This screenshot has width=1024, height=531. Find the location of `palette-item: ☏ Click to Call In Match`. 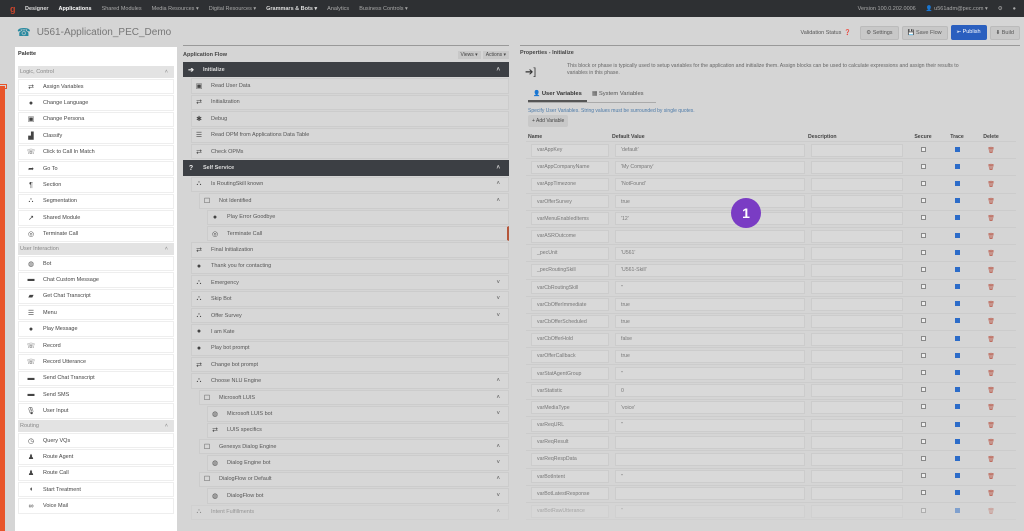

palette-item: ☏ Click to Call In Match is located at coordinates (96, 152).